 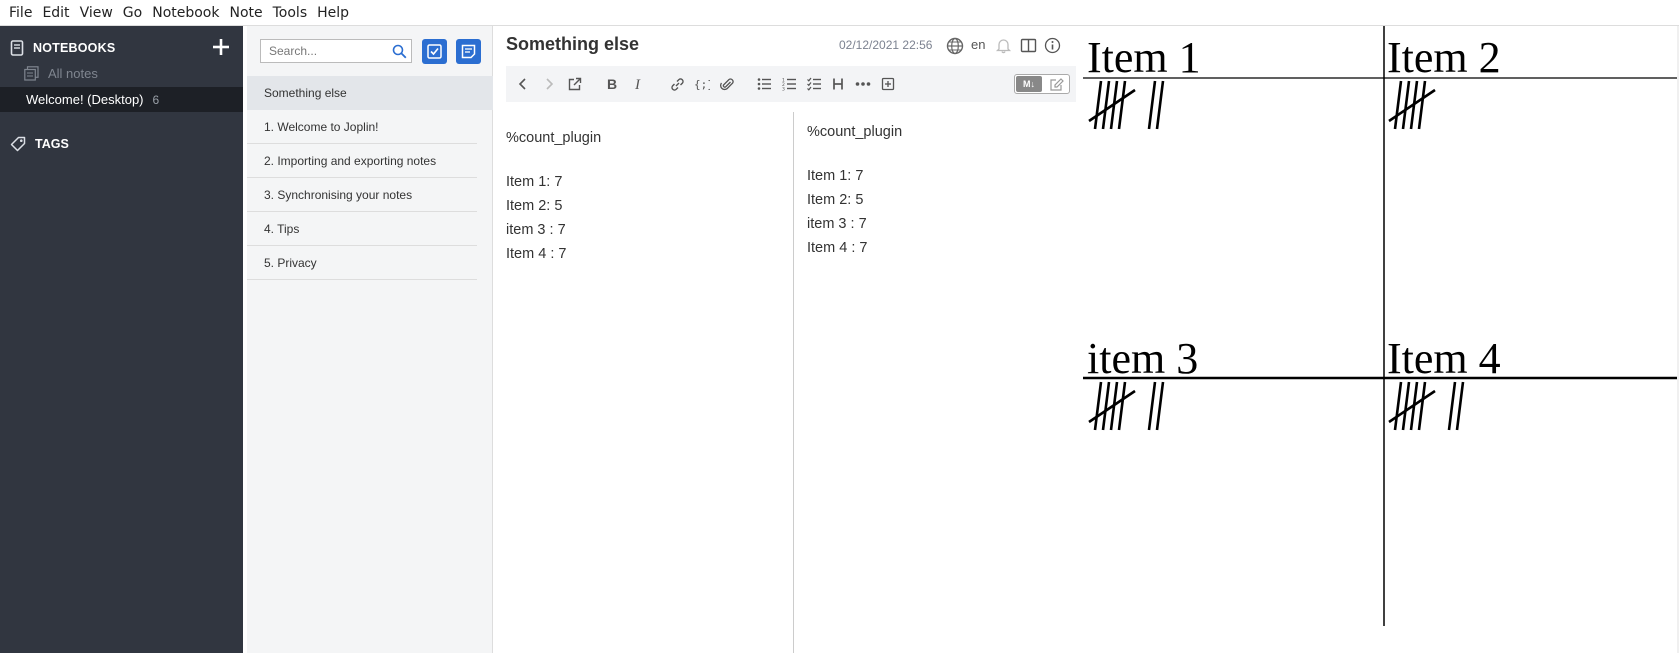 I want to click on tally-item-label: Item 4, so click(x=1444, y=358).